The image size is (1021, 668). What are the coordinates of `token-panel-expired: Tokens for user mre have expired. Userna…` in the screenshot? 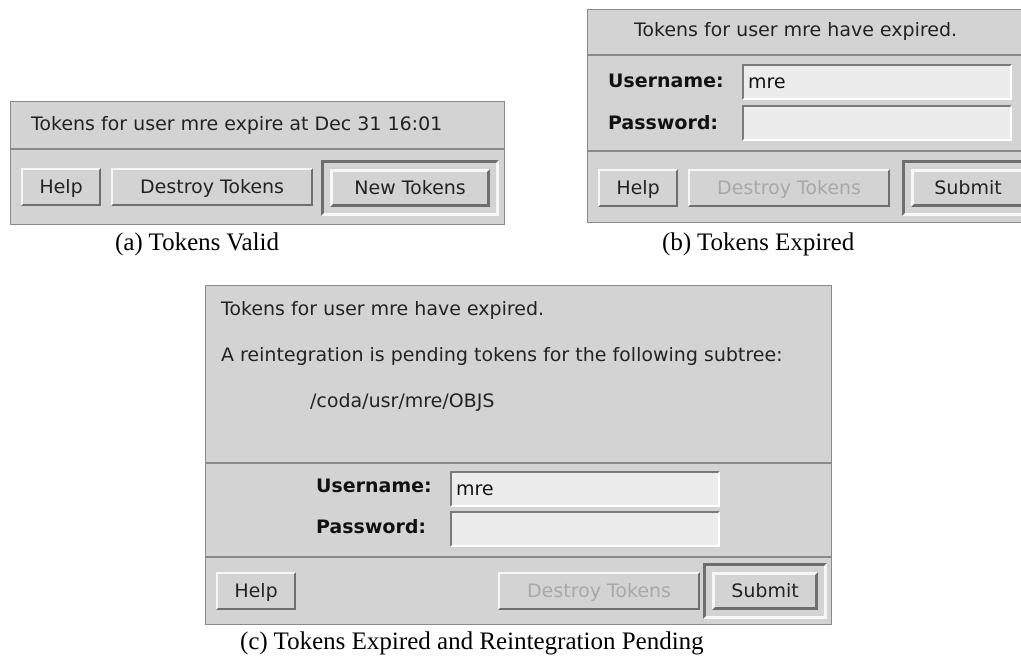 It's located at (804, 116).